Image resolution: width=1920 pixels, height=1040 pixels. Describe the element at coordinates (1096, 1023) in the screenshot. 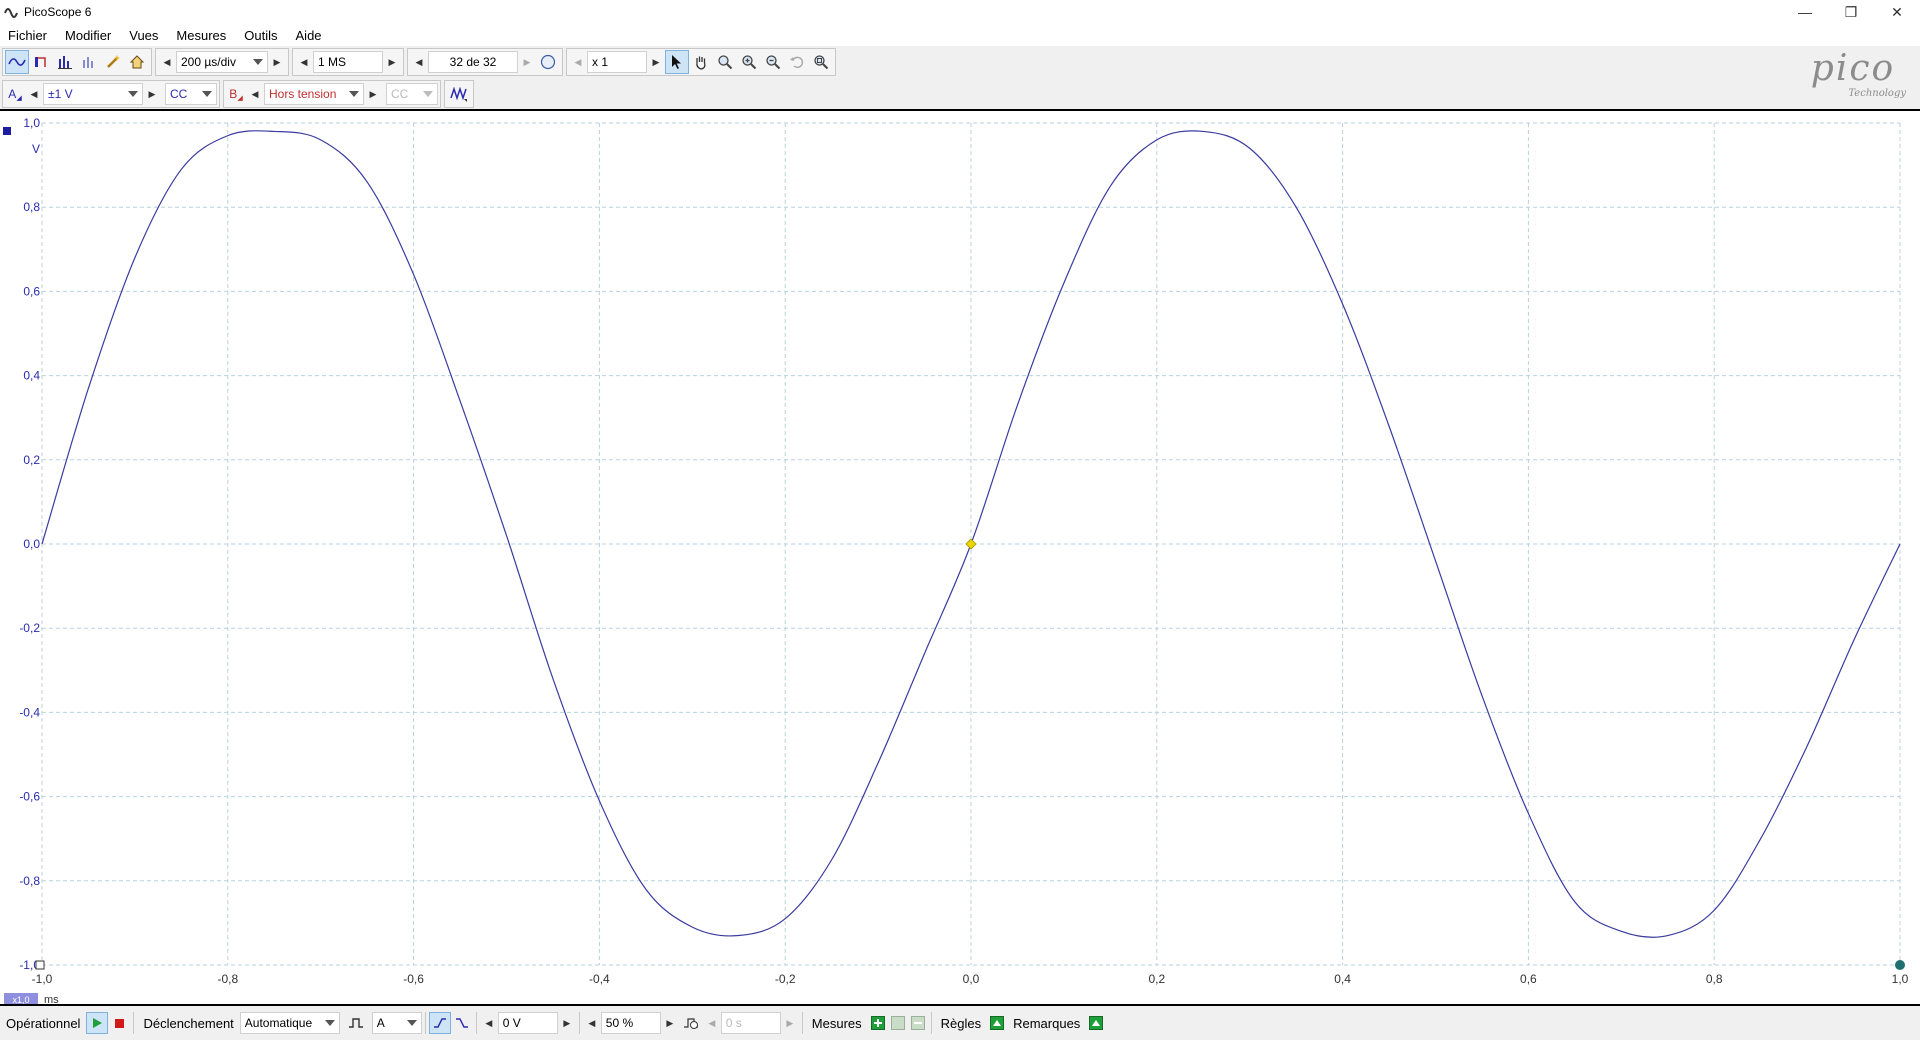

I see `notes-toggle-button` at that location.